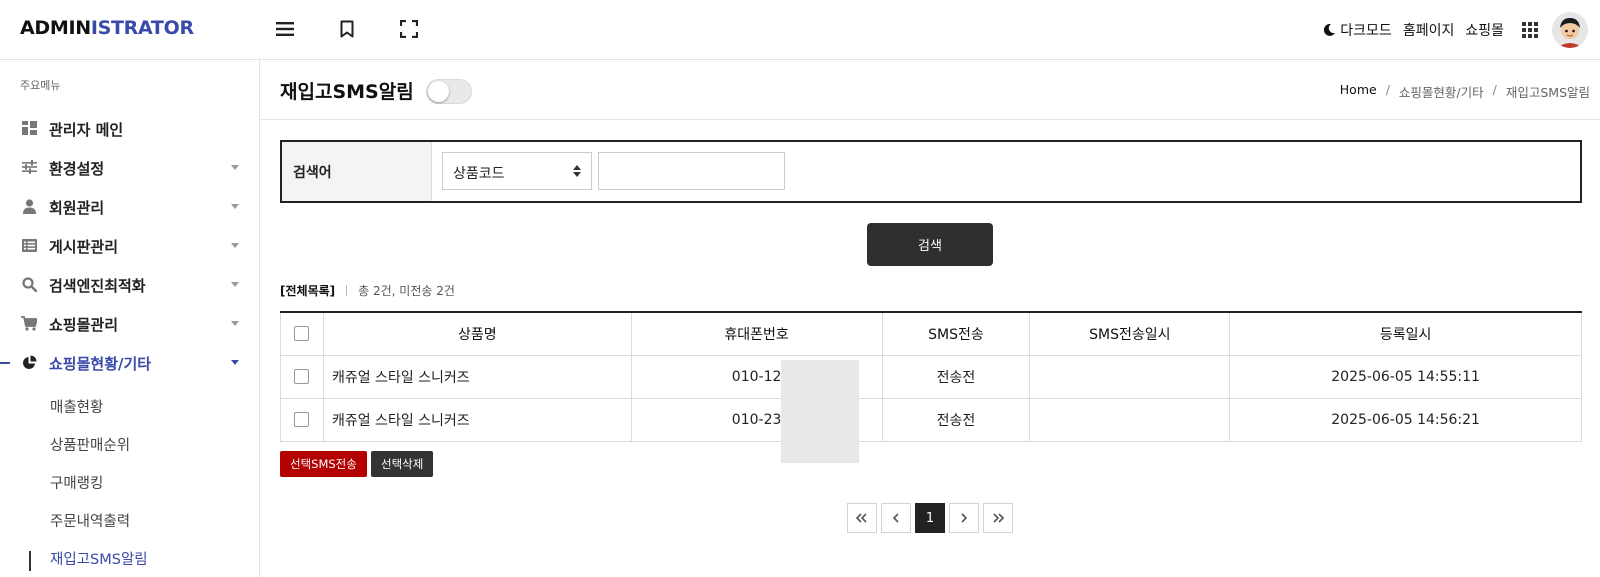 Image resolution: width=1600 pixels, height=577 pixels. What do you see at coordinates (84, 247) in the screenshot?
I see `sidebar-item-label: 게시판관리` at bounding box center [84, 247].